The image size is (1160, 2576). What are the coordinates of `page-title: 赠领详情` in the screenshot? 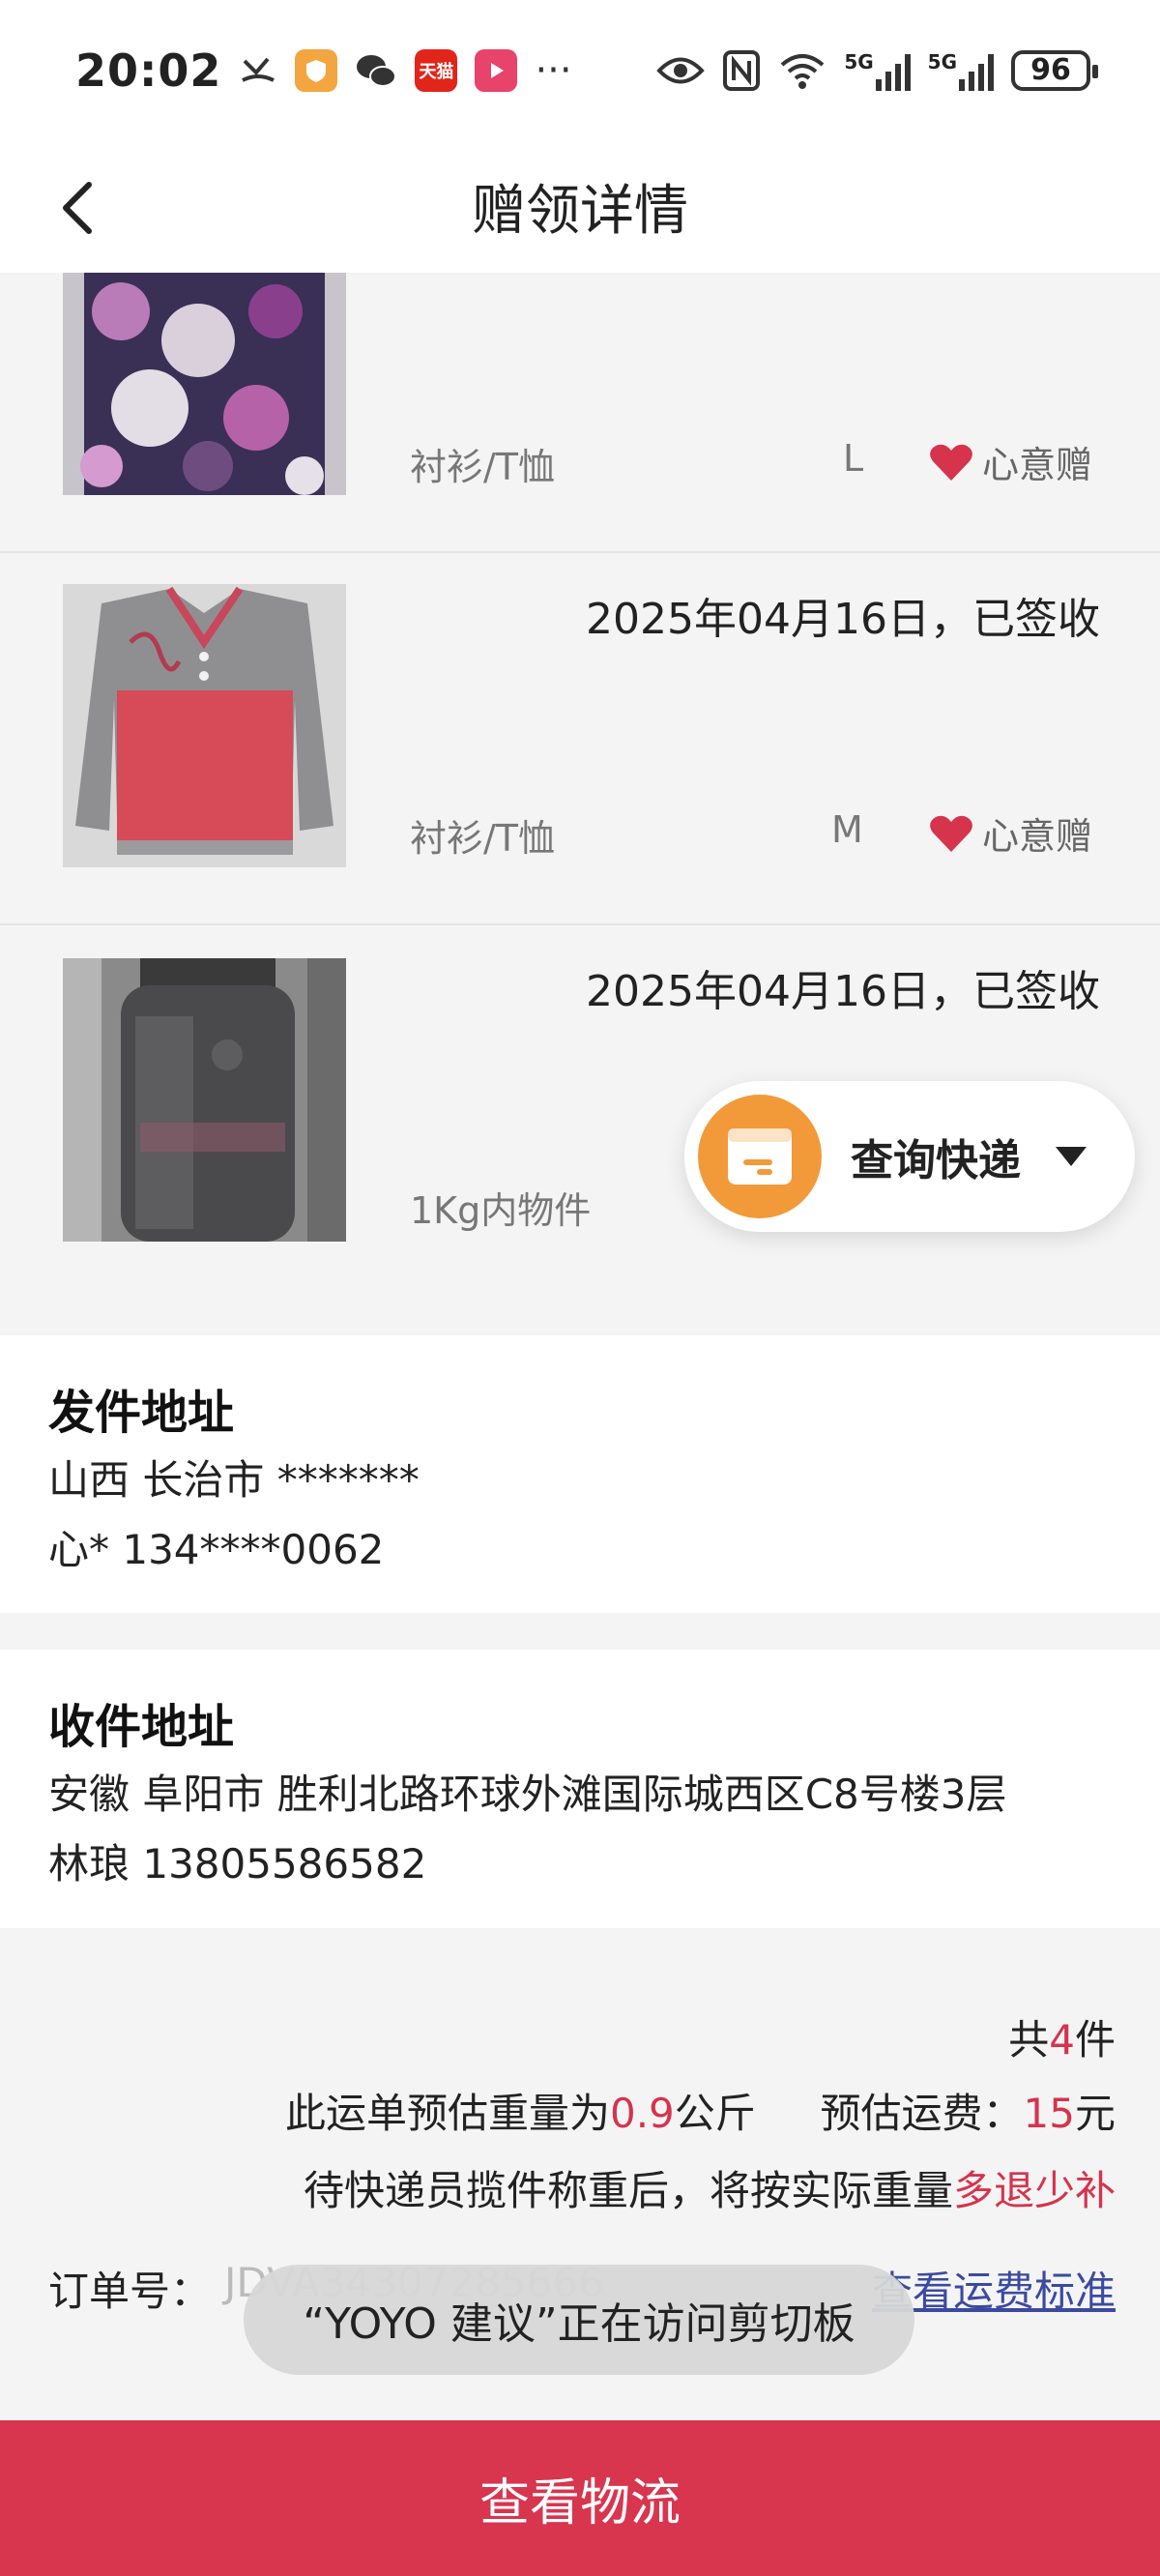 It's located at (580, 211).